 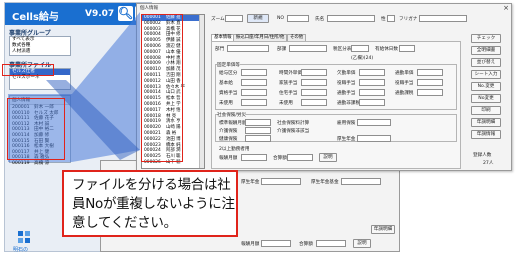 What do you see at coordinates (36, 129) in the screenshot?
I see `mini-list-highlight-box` at bounding box center [36, 129].